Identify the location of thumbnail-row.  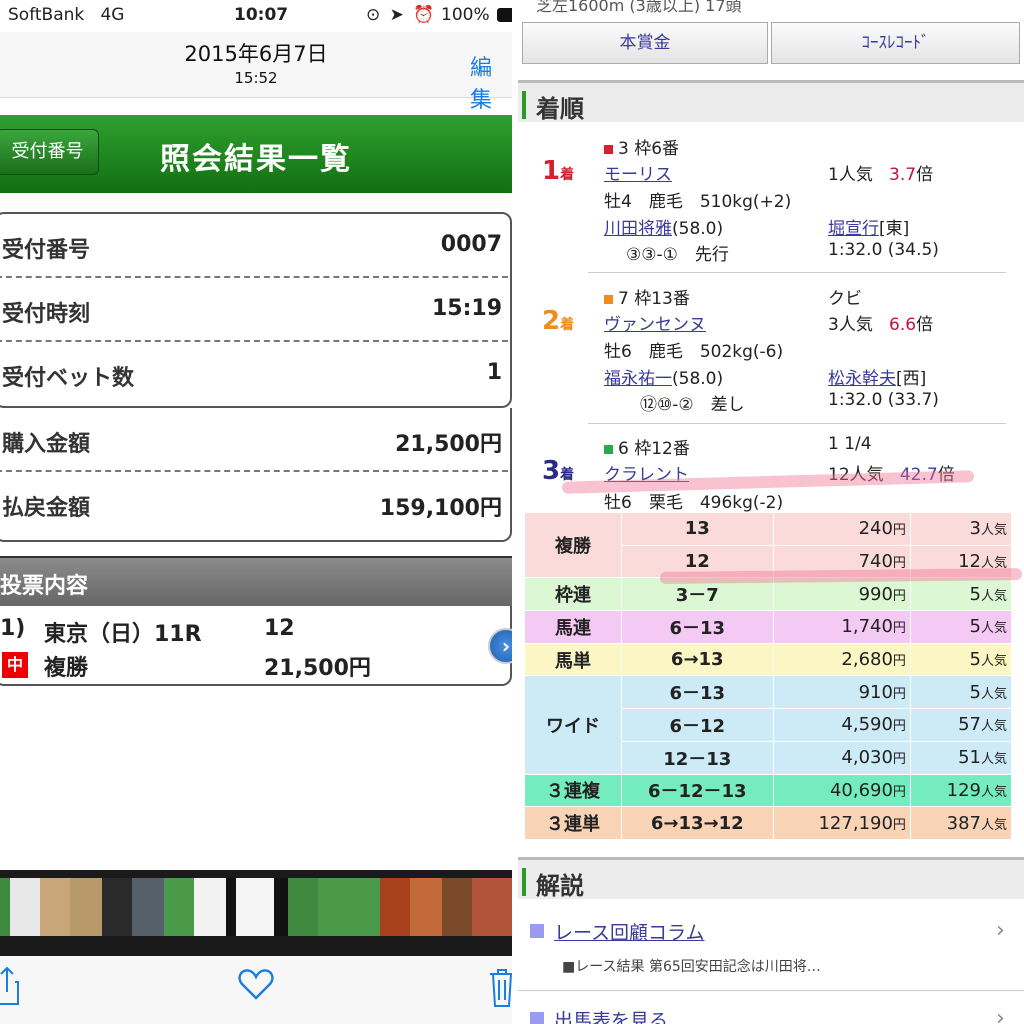
(256, 907).